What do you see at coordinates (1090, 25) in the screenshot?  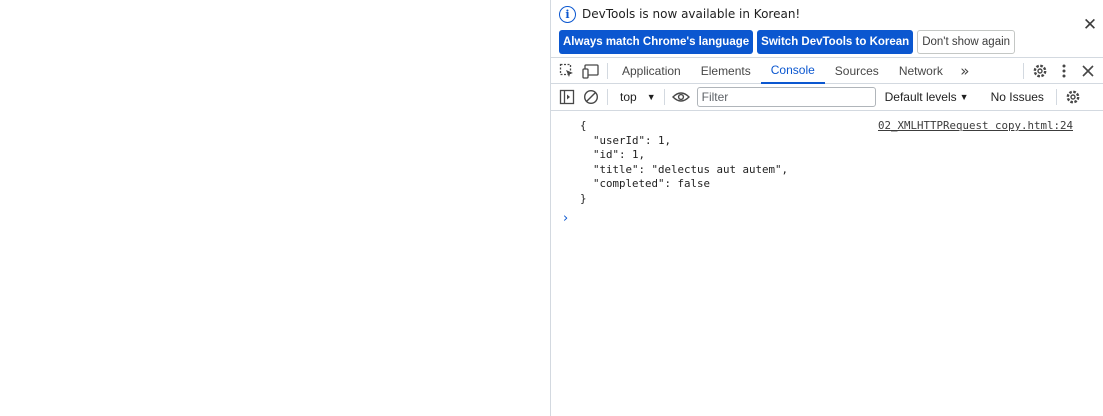 I see `close-infobar-button: ✕` at bounding box center [1090, 25].